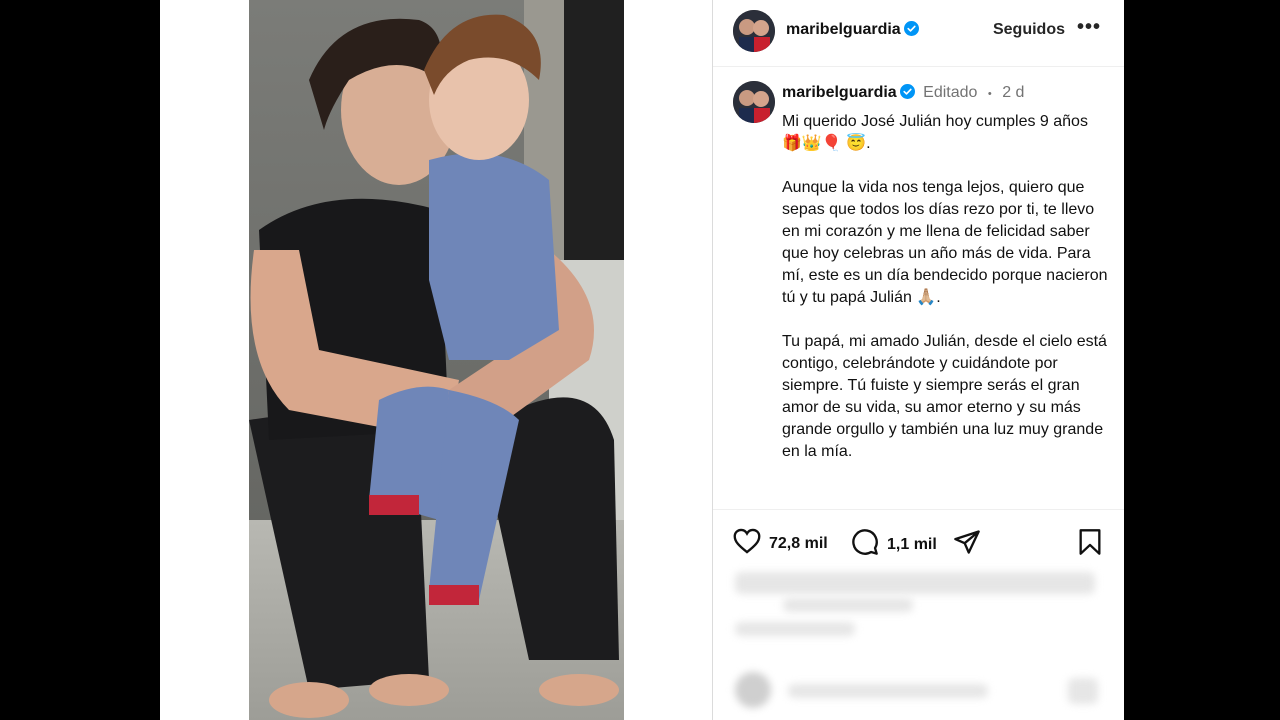 This screenshot has width=1280, height=720. What do you see at coordinates (1089, 27) in the screenshot?
I see `more-options-icon: •••` at bounding box center [1089, 27].